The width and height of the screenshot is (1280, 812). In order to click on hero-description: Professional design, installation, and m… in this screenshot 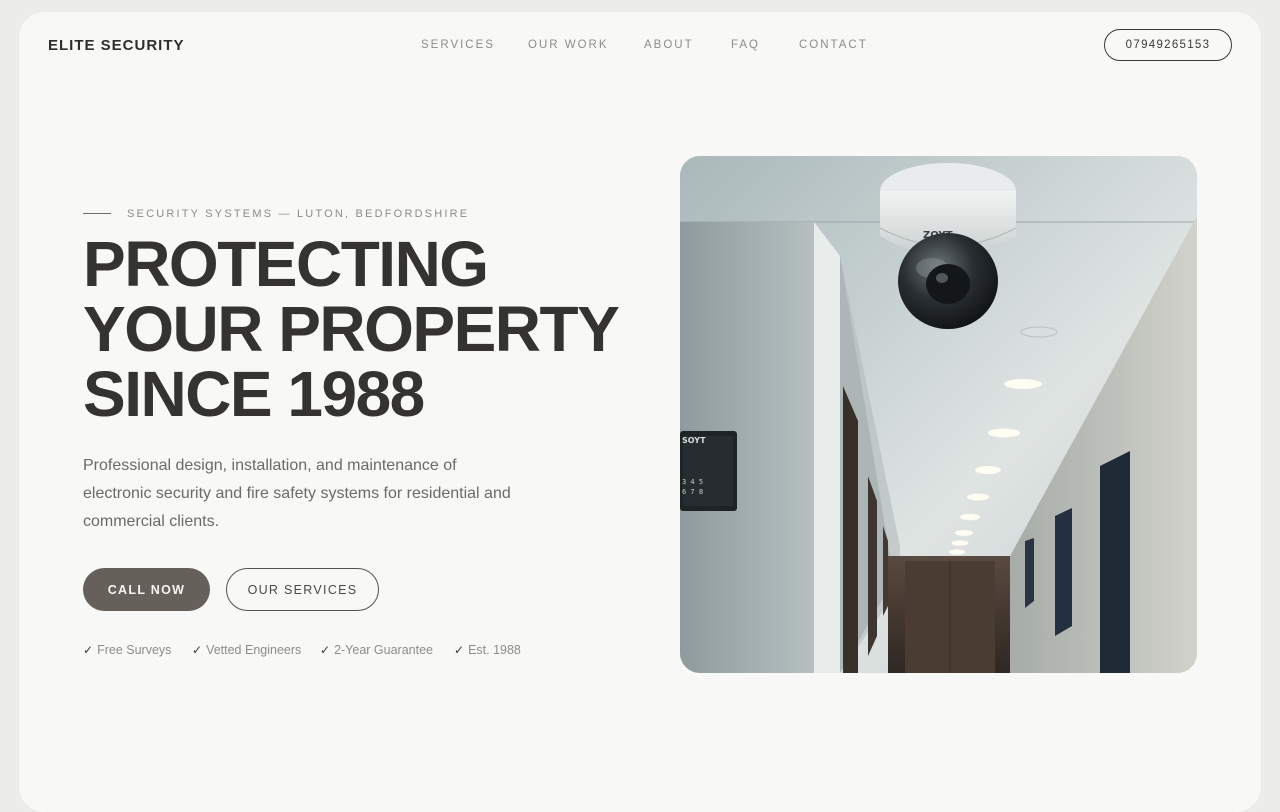, I will do `click(297, 493)`.